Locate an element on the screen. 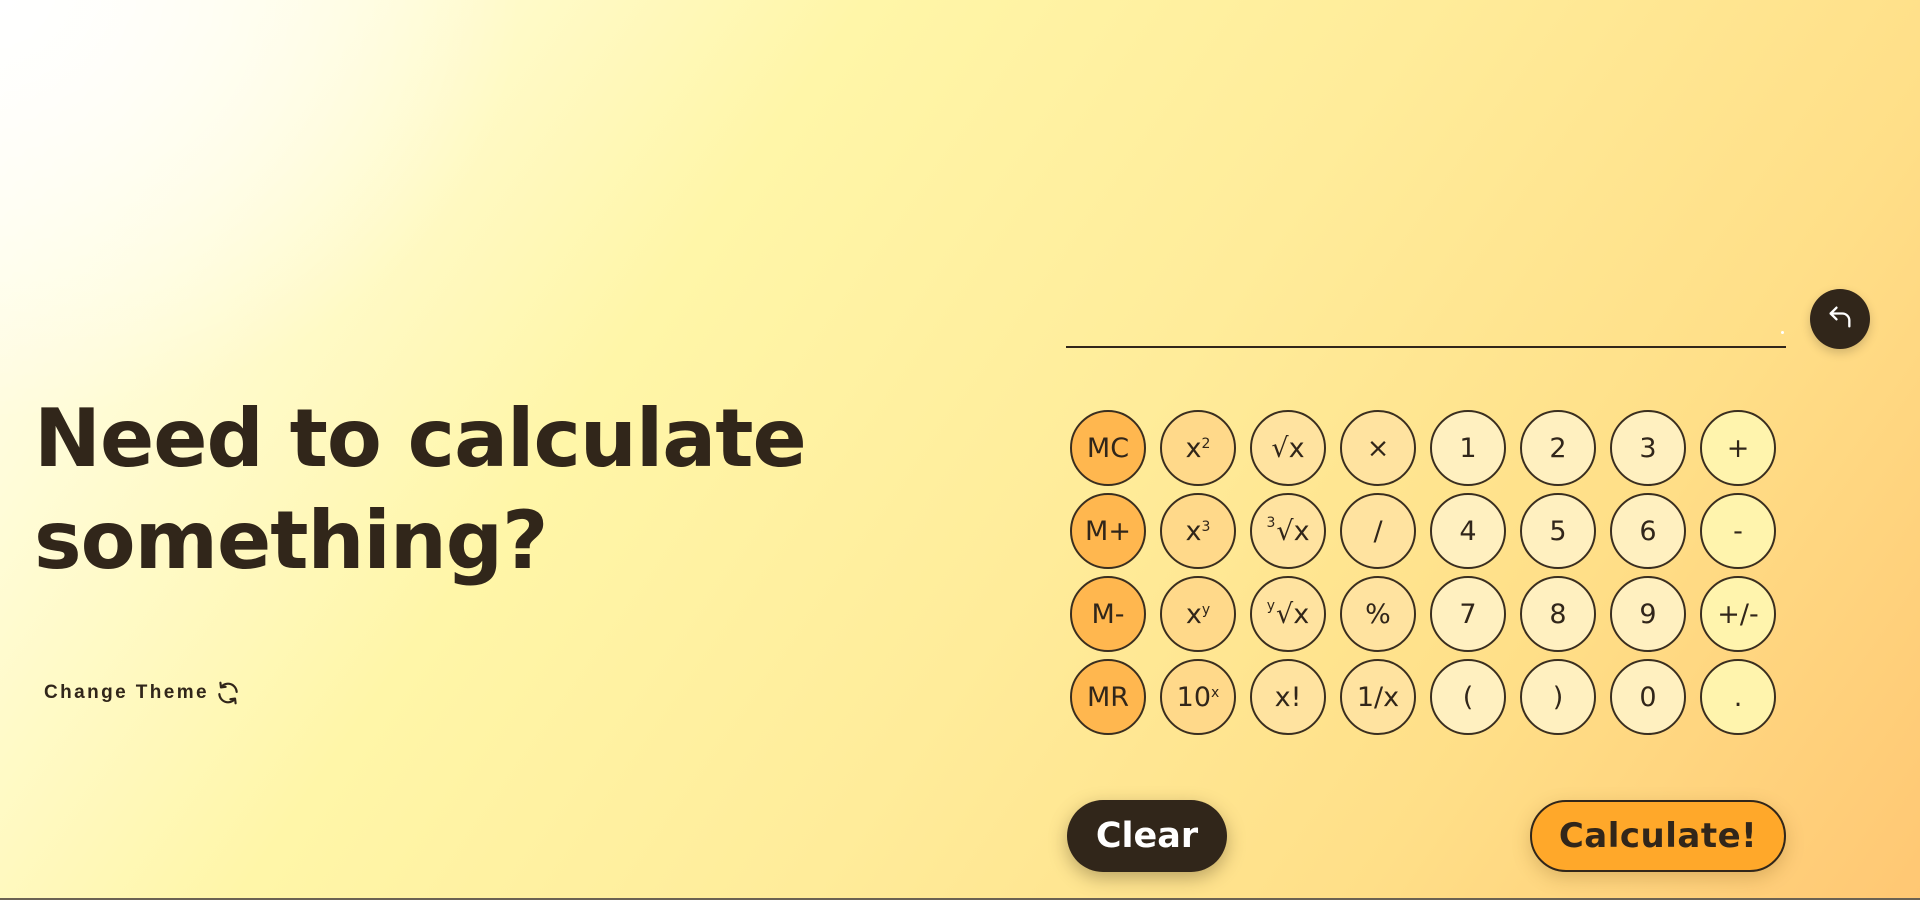 This screenshot has height=900, width=1920. key-0: 0 is located at coordinates (1648, 697).